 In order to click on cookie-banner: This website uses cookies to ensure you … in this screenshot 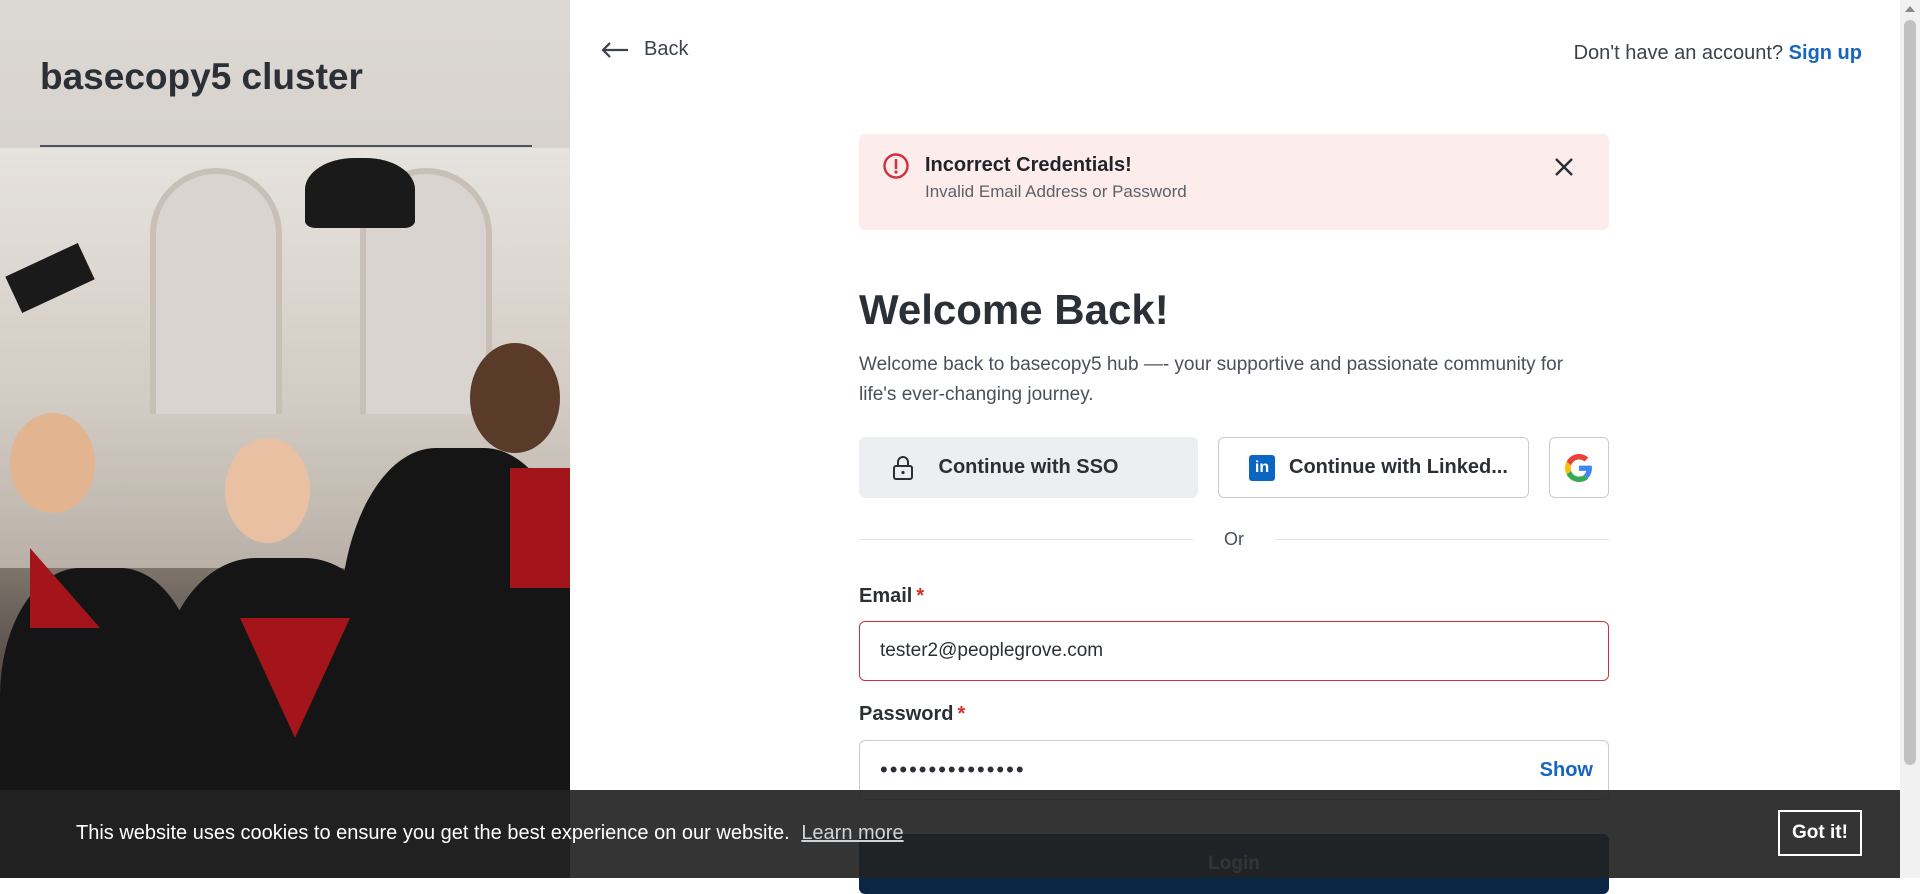, I will do `click(950, 834)`.